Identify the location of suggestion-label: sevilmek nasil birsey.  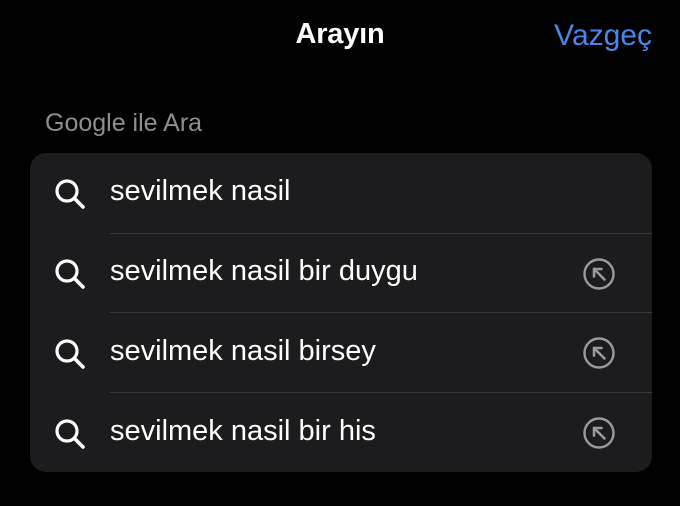
(243, 351).